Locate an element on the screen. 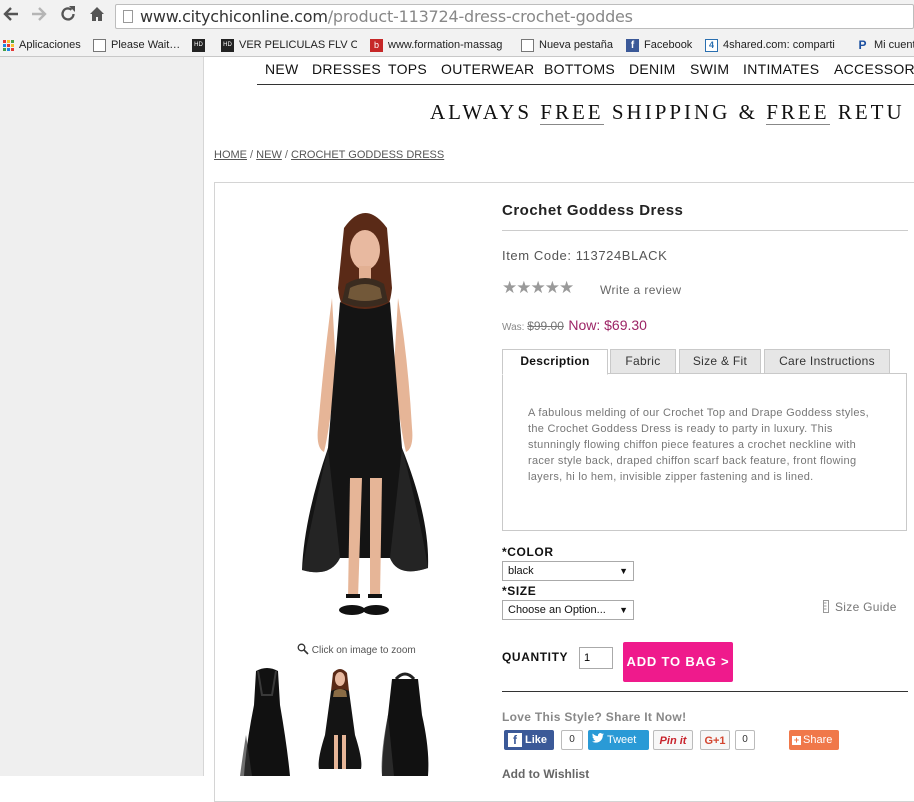  tab-size-fit: Size & Fit is located at coordinates (720, 361).